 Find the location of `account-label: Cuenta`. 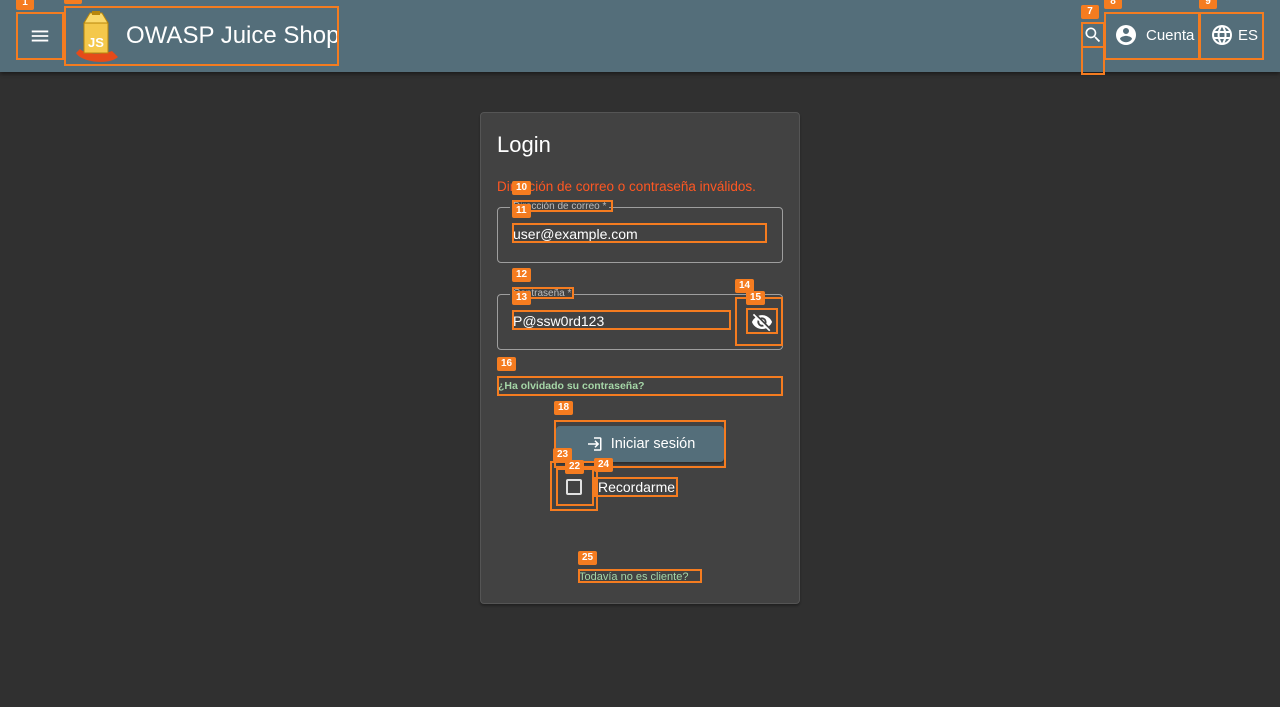

account-label: Cuenta is located at coordinates (1170, 35).